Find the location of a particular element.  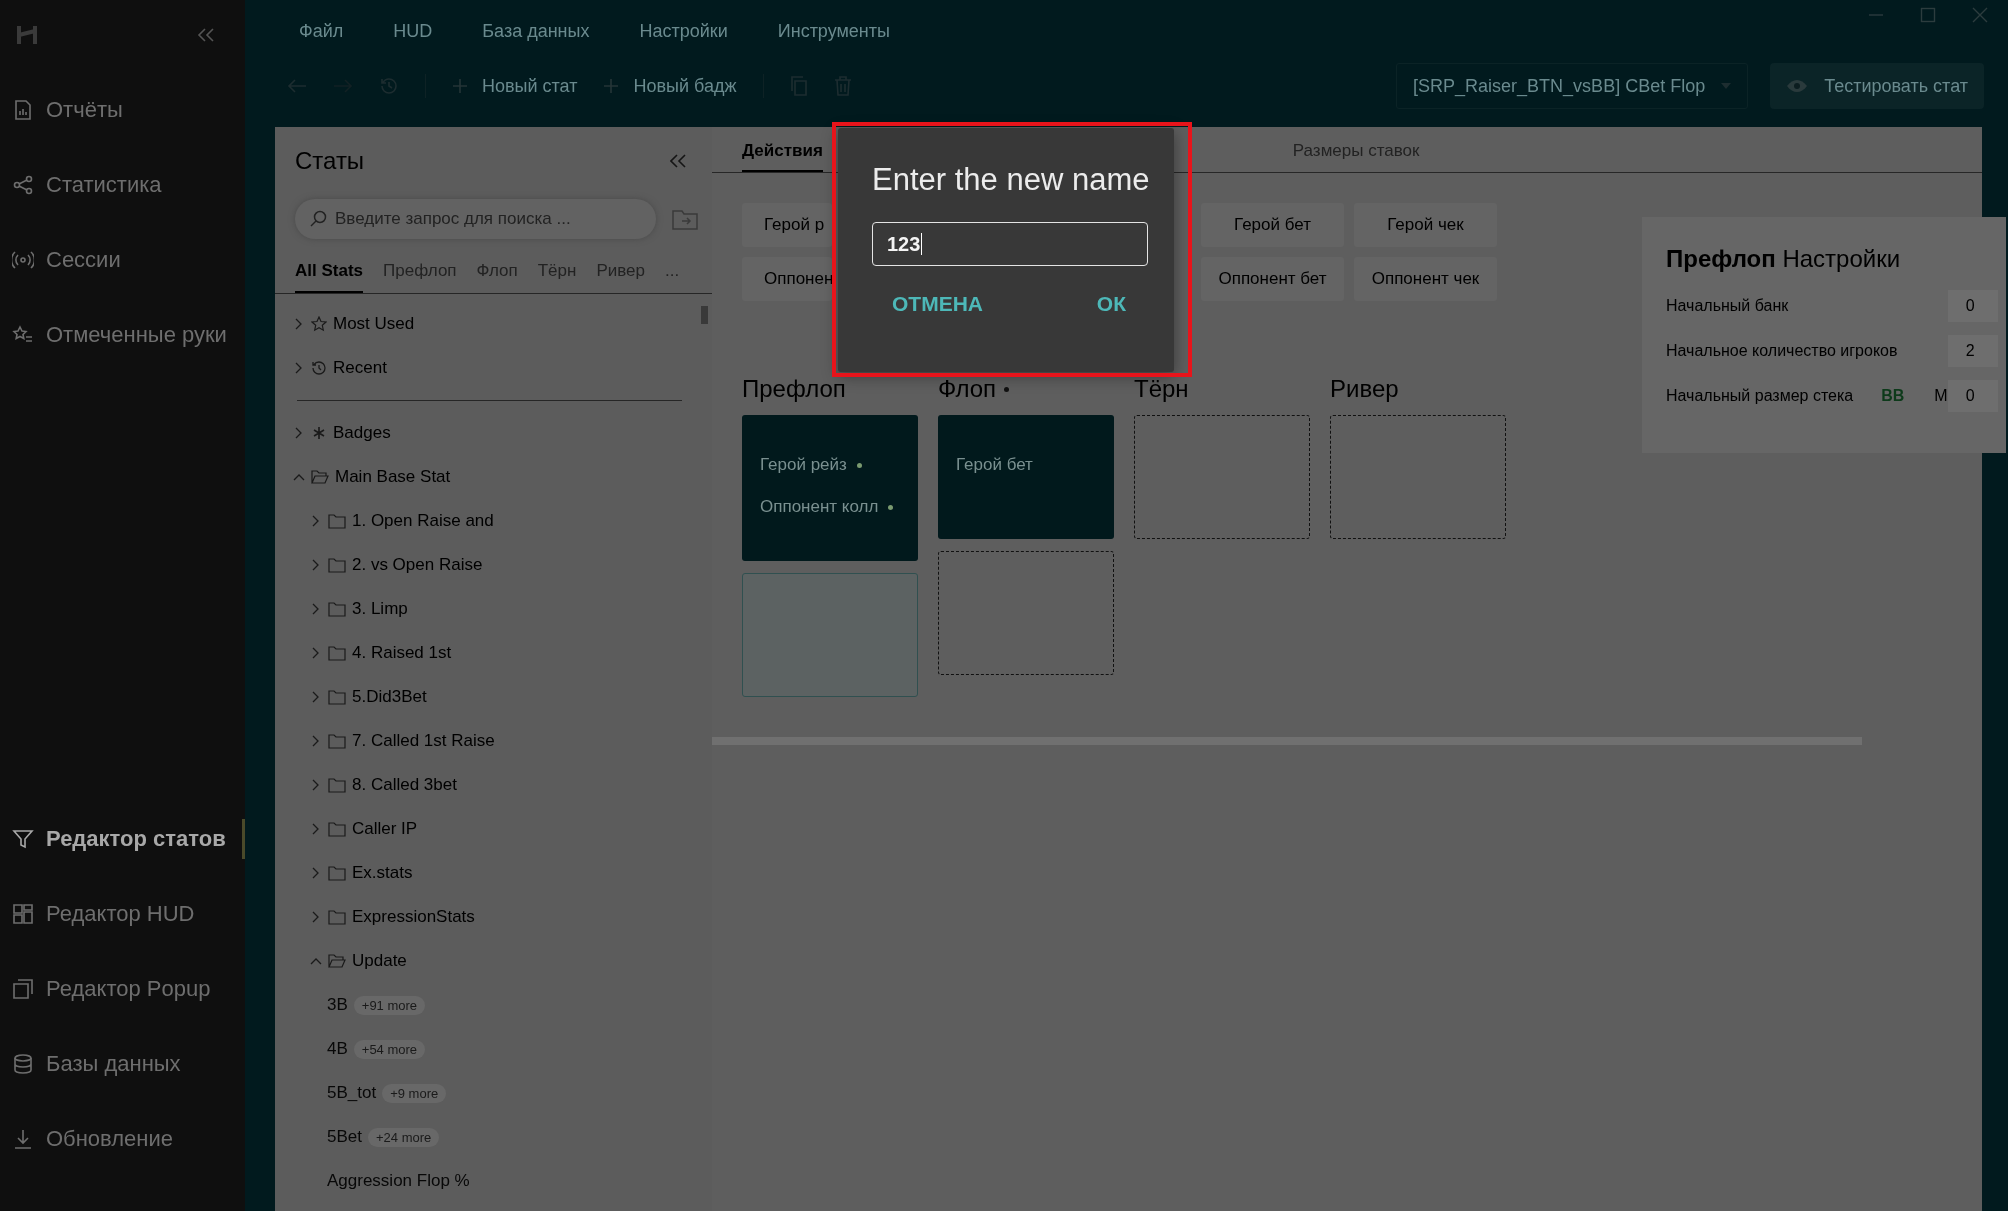

nav-item: Базы данных is located at coordinates (122, 1064).